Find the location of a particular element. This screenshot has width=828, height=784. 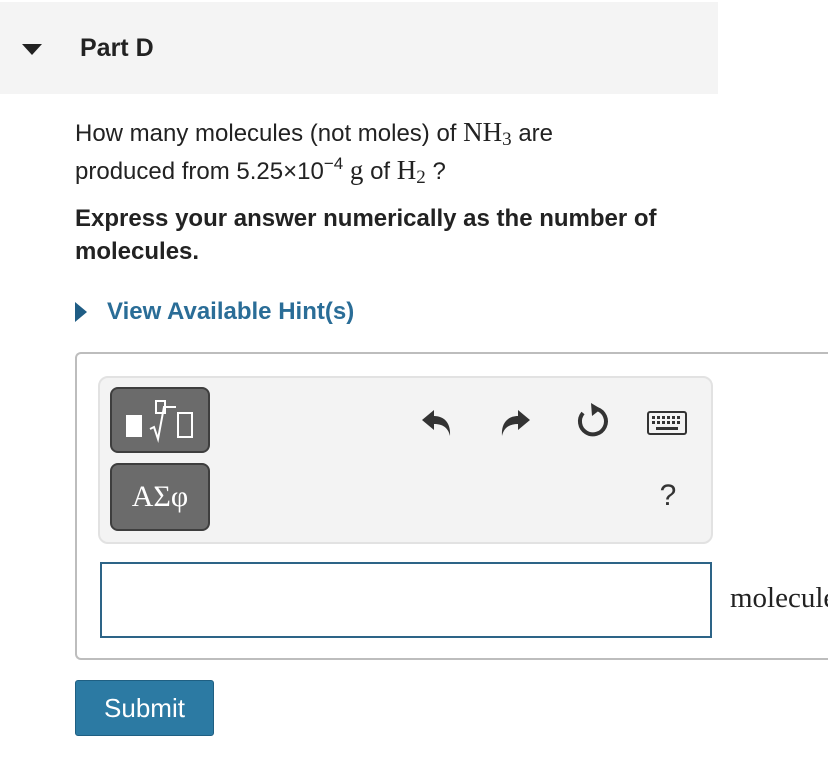

compound-h2-subscript: 2 is located at coordinates (421, 177).